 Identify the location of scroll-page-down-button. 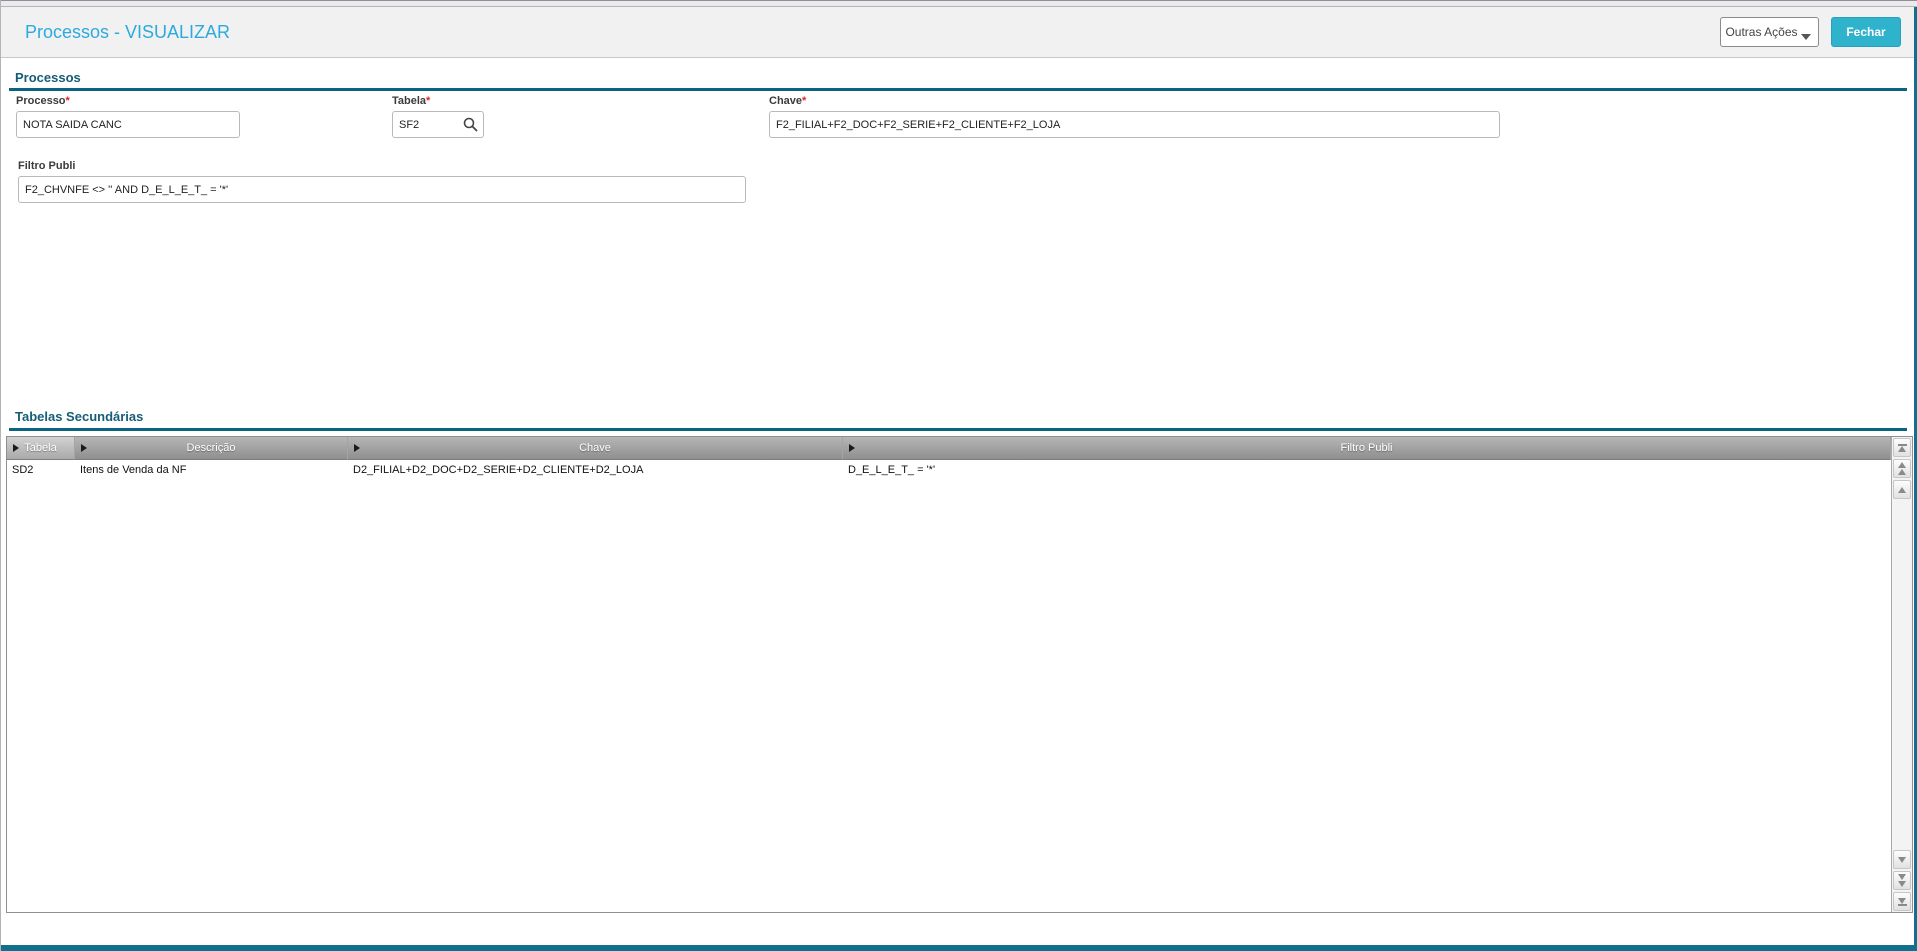
(1902, 880).